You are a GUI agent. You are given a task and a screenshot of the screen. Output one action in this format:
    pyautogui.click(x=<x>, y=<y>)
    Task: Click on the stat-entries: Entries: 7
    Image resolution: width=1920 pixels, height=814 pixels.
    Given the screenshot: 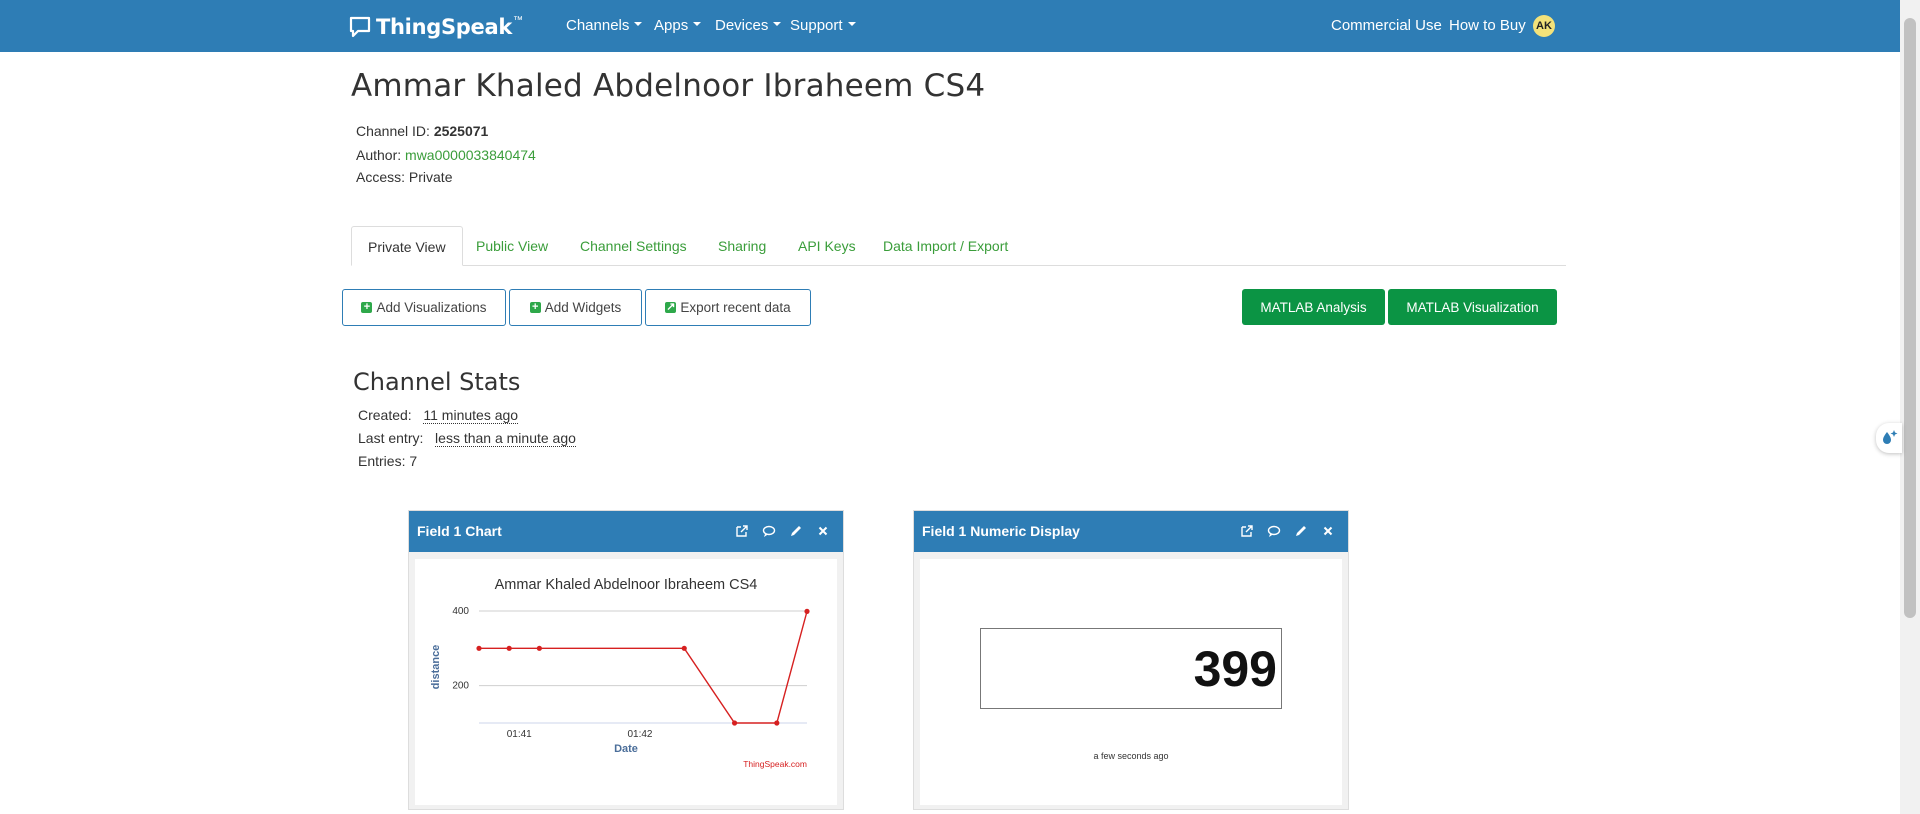 What is the action you would take?
    pyautogui.click(x=387, y=461)
    